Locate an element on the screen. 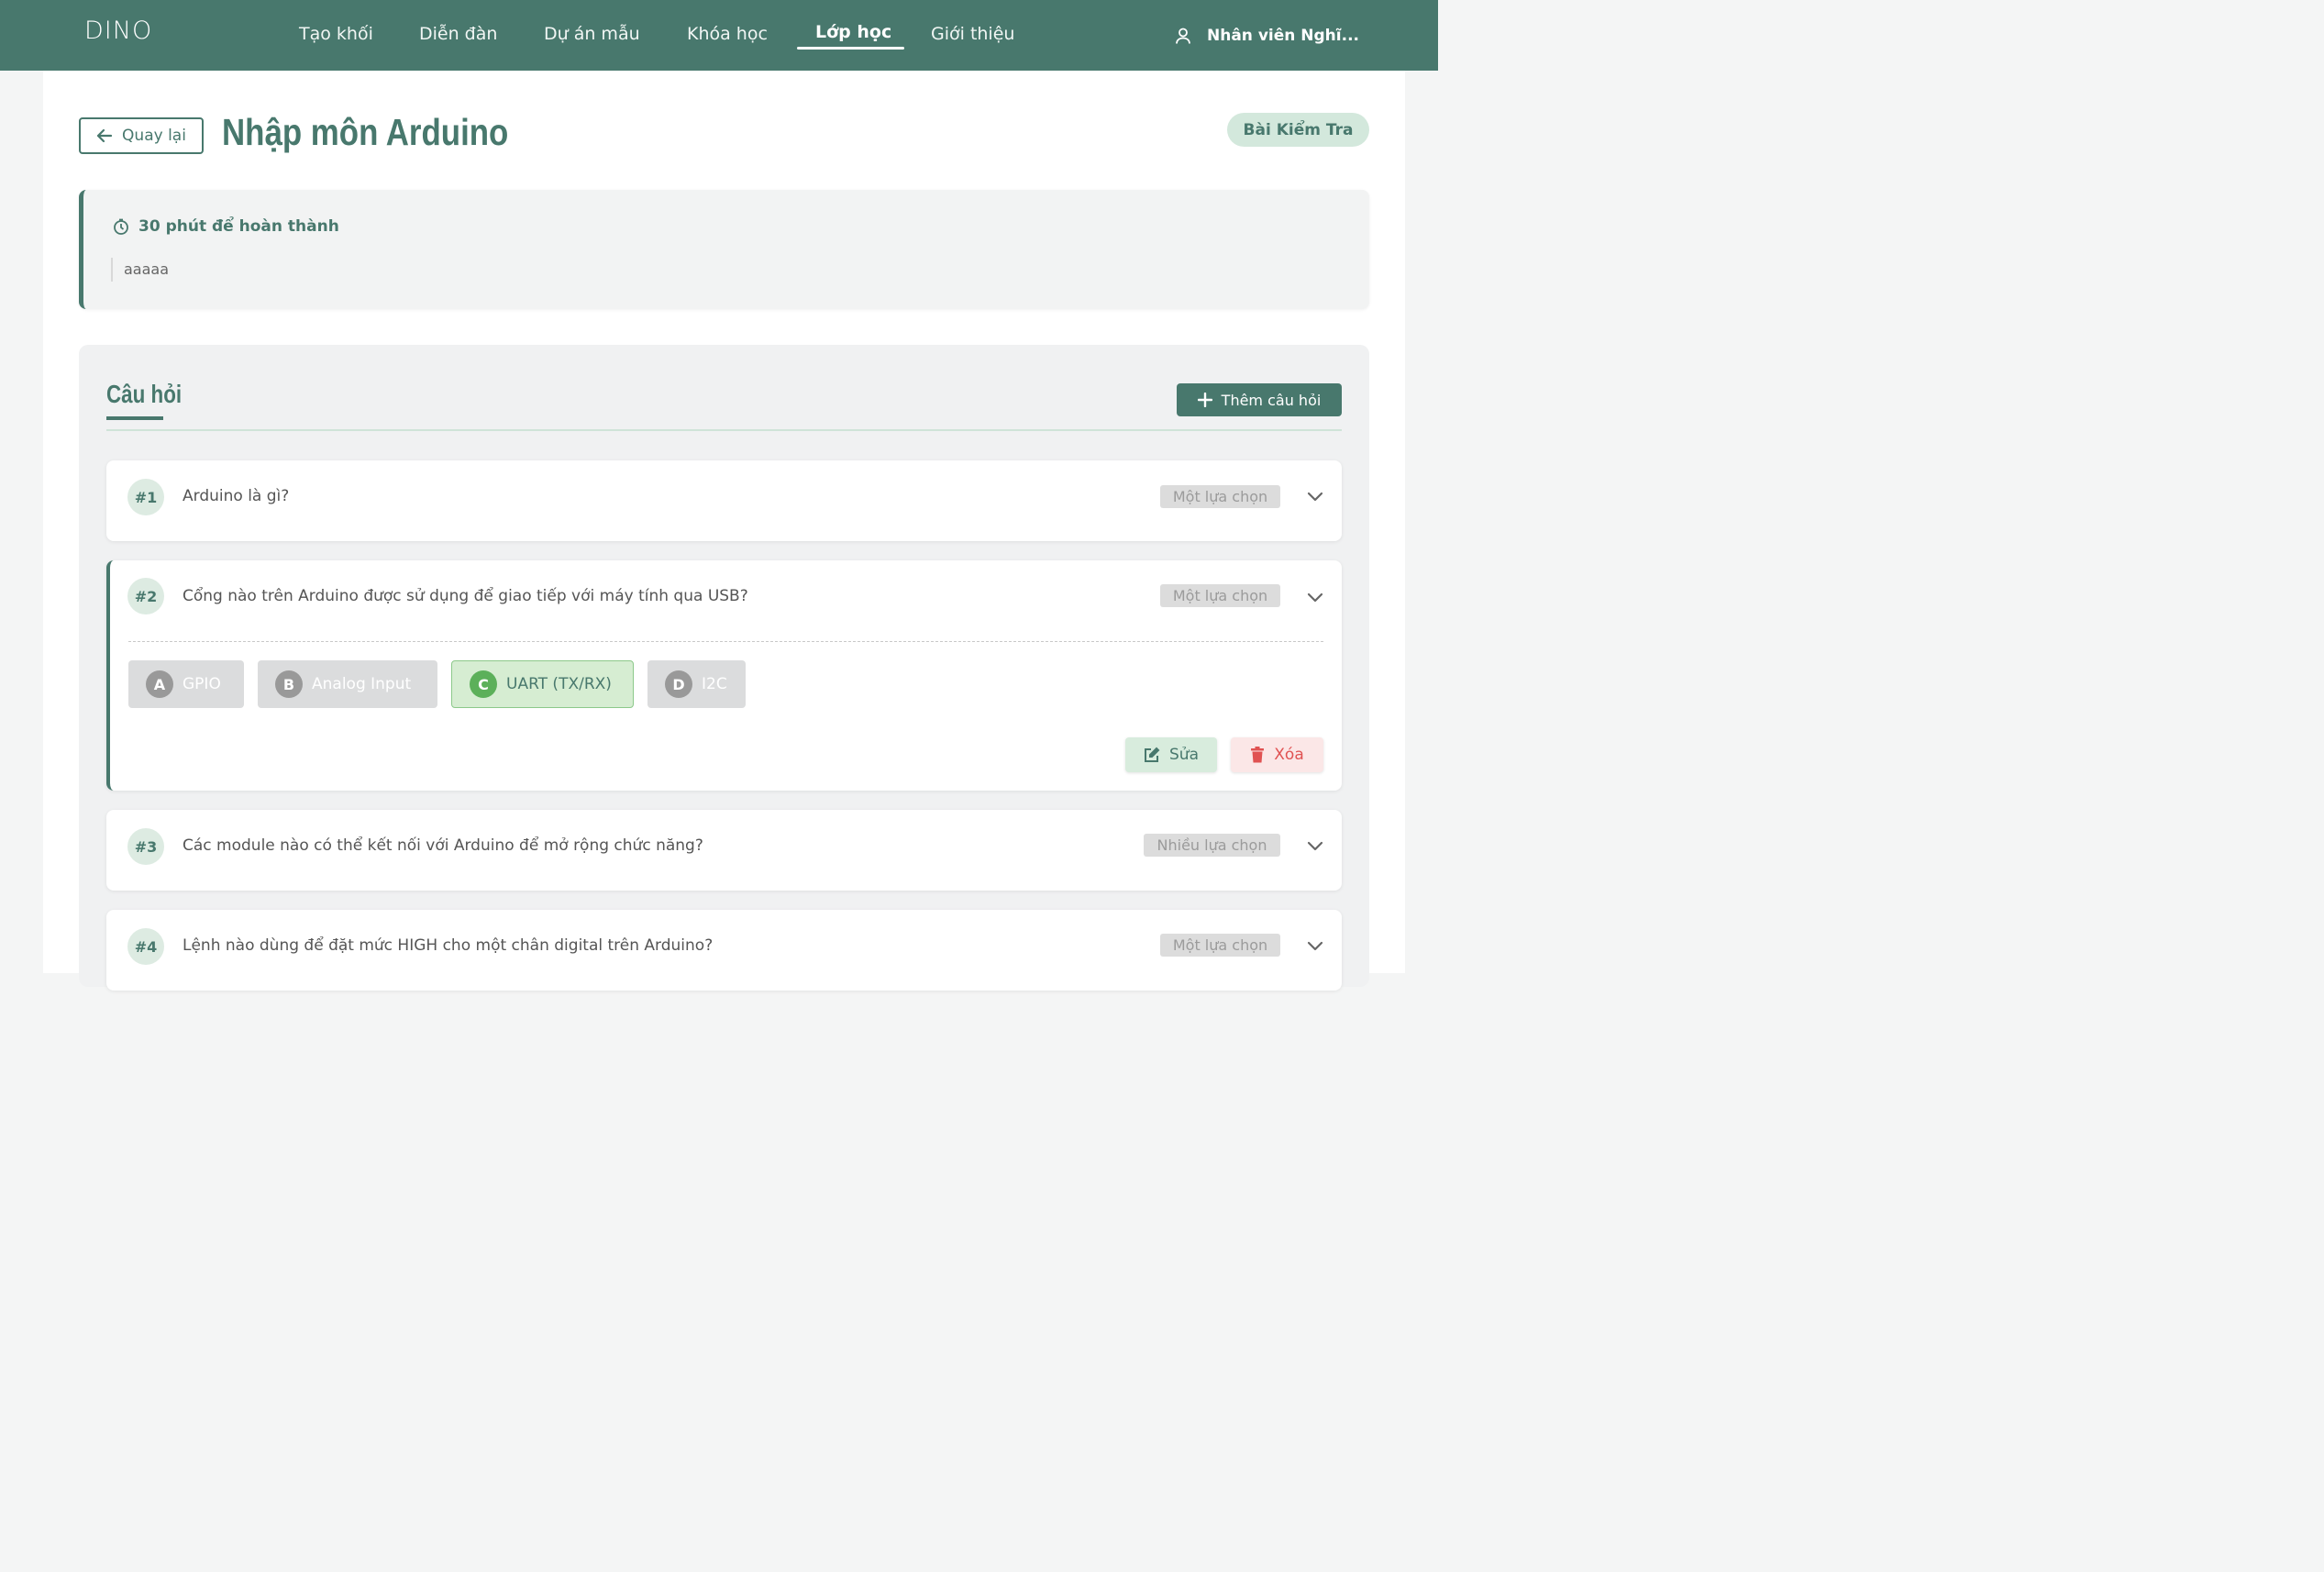 This screenshot has width=2324, height=1572. option-text: I2C is located at coordinates (714, 684).